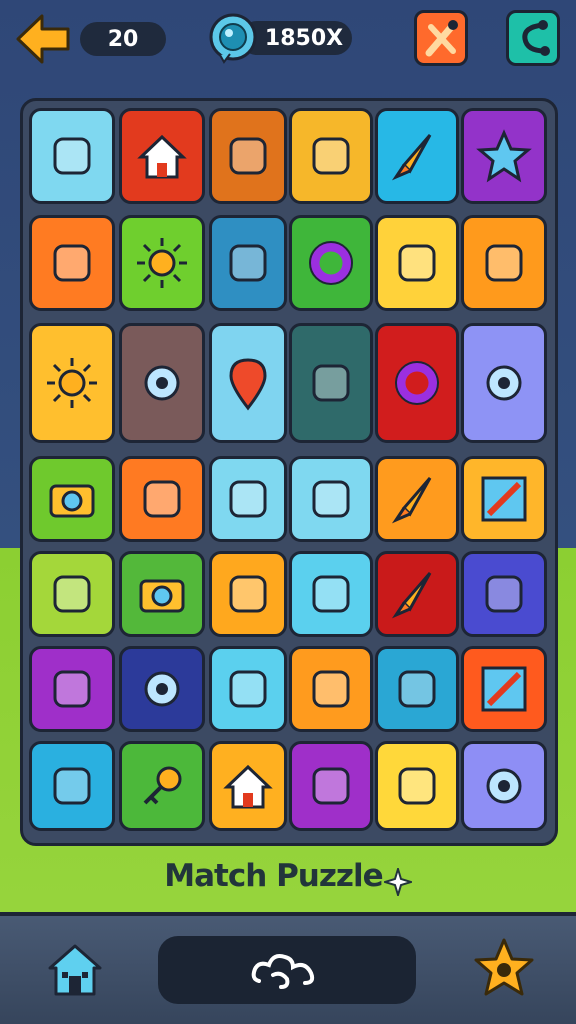 The height and width of the screenshot is (1024, 576). I want to click on slime-icon, so click(331, 383).